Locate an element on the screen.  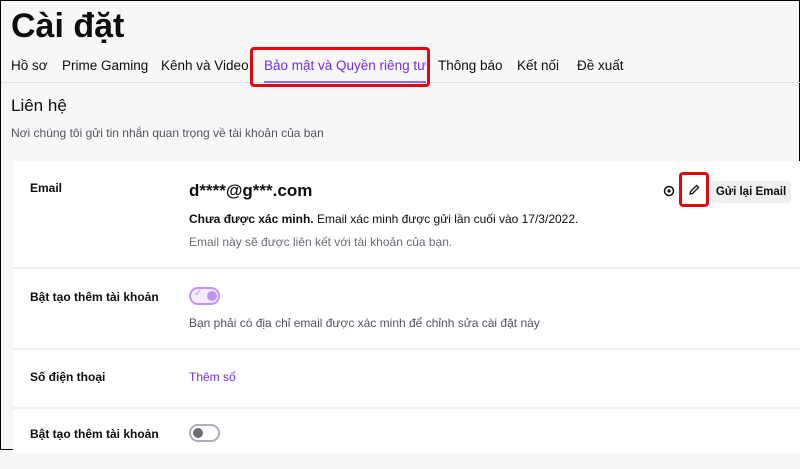
tab-recommendations: Đề xuất is located at coordinates (600, 65).